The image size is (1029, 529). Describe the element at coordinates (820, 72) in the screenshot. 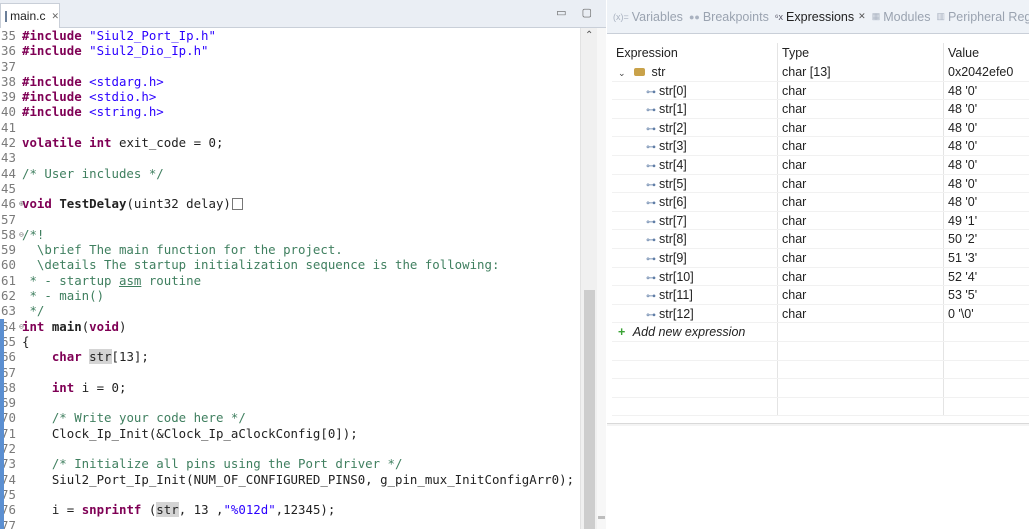

I see `expression-row-str: ⌄ str char [13] 0x2042efe0` at that location.